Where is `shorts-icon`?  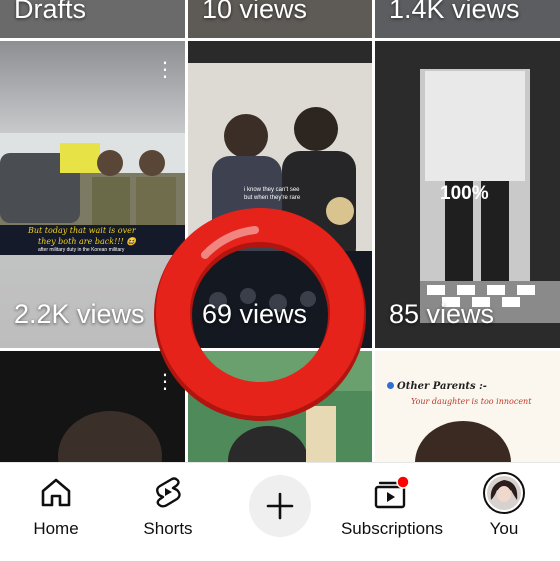 shorts-icon is located at coordinates (168, 492).